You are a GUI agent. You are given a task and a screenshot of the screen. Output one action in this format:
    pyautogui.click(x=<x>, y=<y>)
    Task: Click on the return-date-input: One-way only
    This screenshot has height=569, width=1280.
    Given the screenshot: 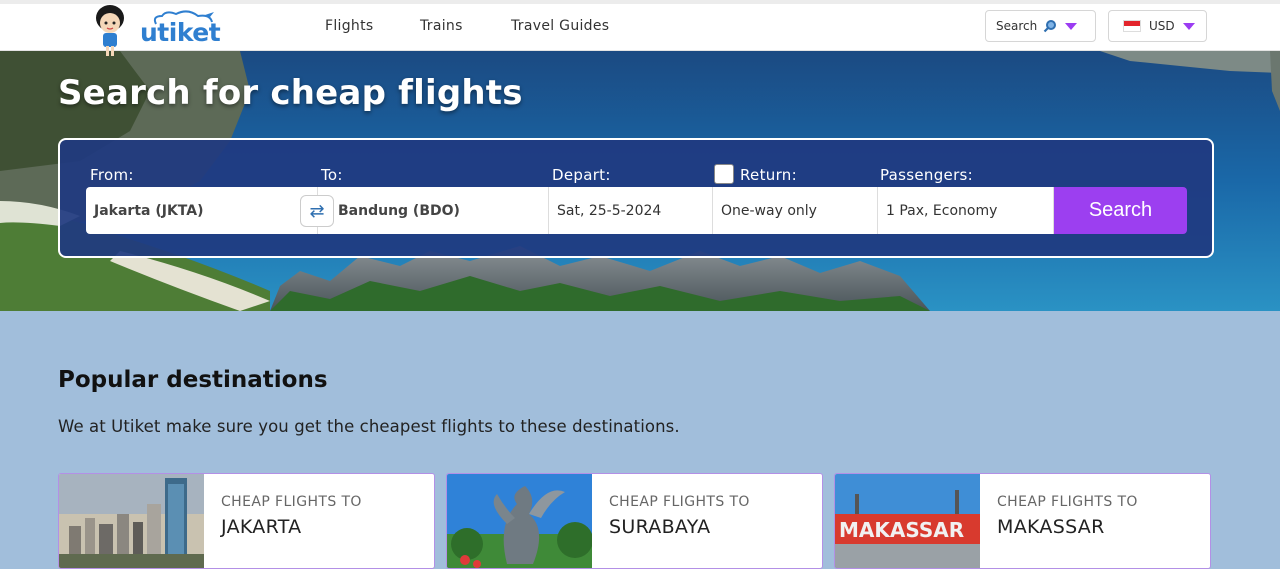 What is the action you would take?
    pyautogui.click(x=795, y=210)
    